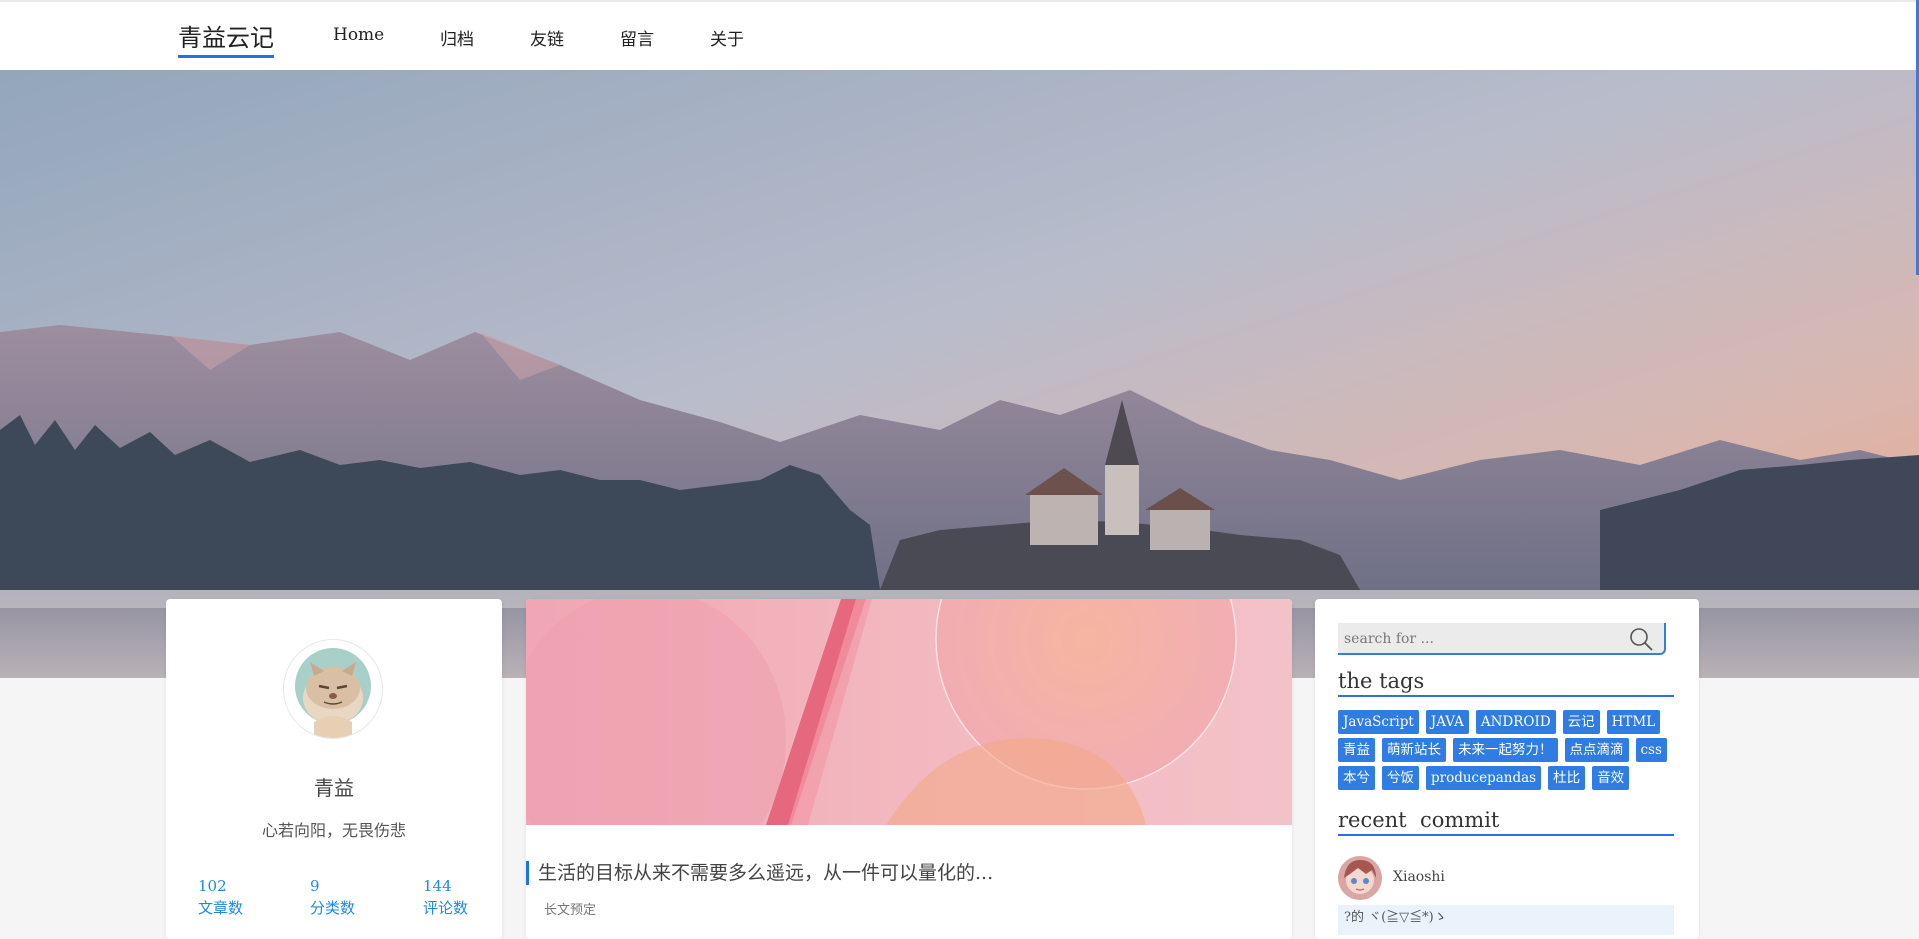 This screenshot has height=939, width=1919. Describe the element at coordinates (445, 897) in the screenshot. I see `stat-comments: 144 评论数` at that location.